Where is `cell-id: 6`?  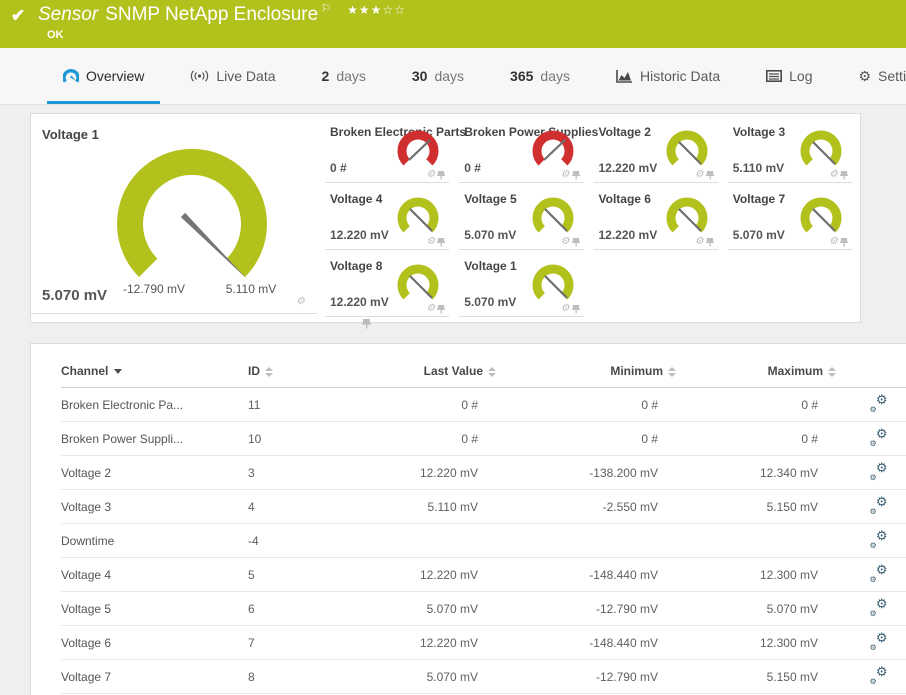
cell-id: 6 is located at coordinates (307, 608).